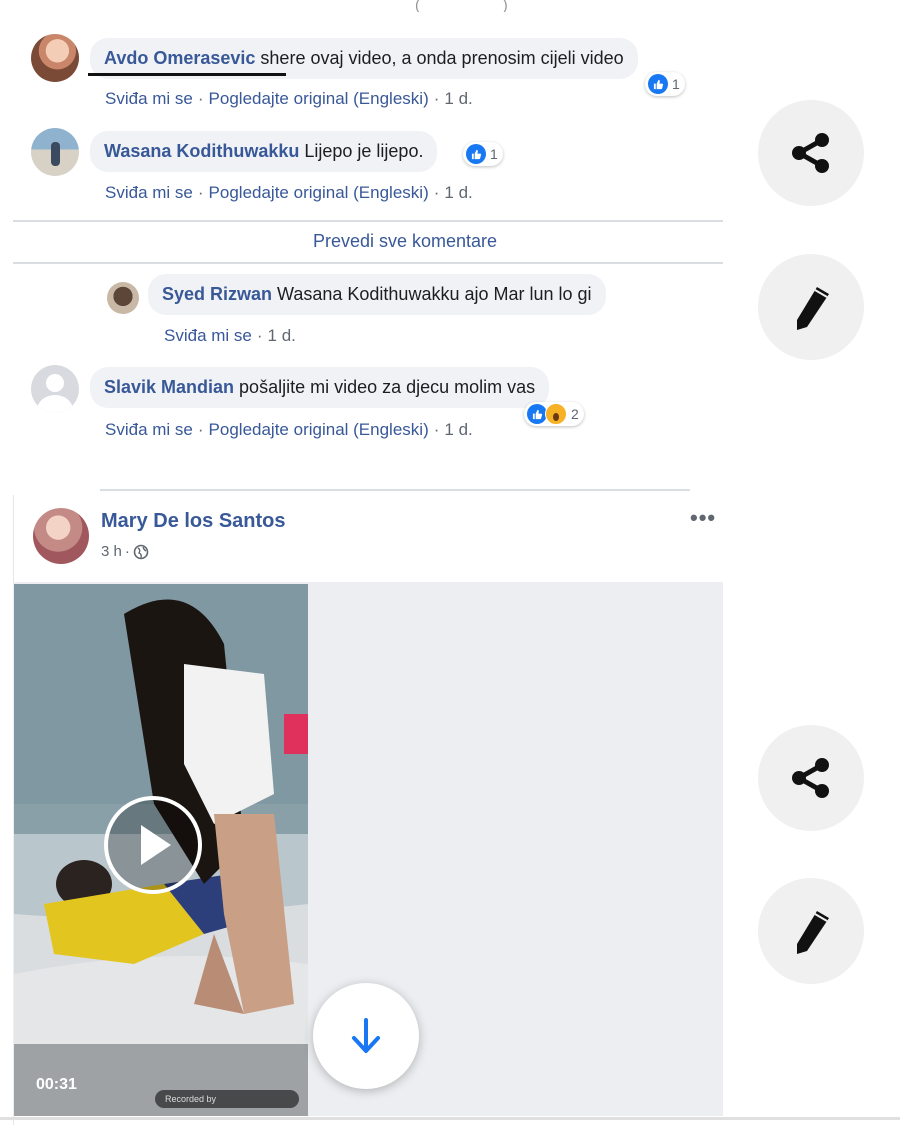  What do you see at coordinates (56, 1084) in the screenshot?
I see `video-duration: 00:31` at bounding box center [56, 1084].